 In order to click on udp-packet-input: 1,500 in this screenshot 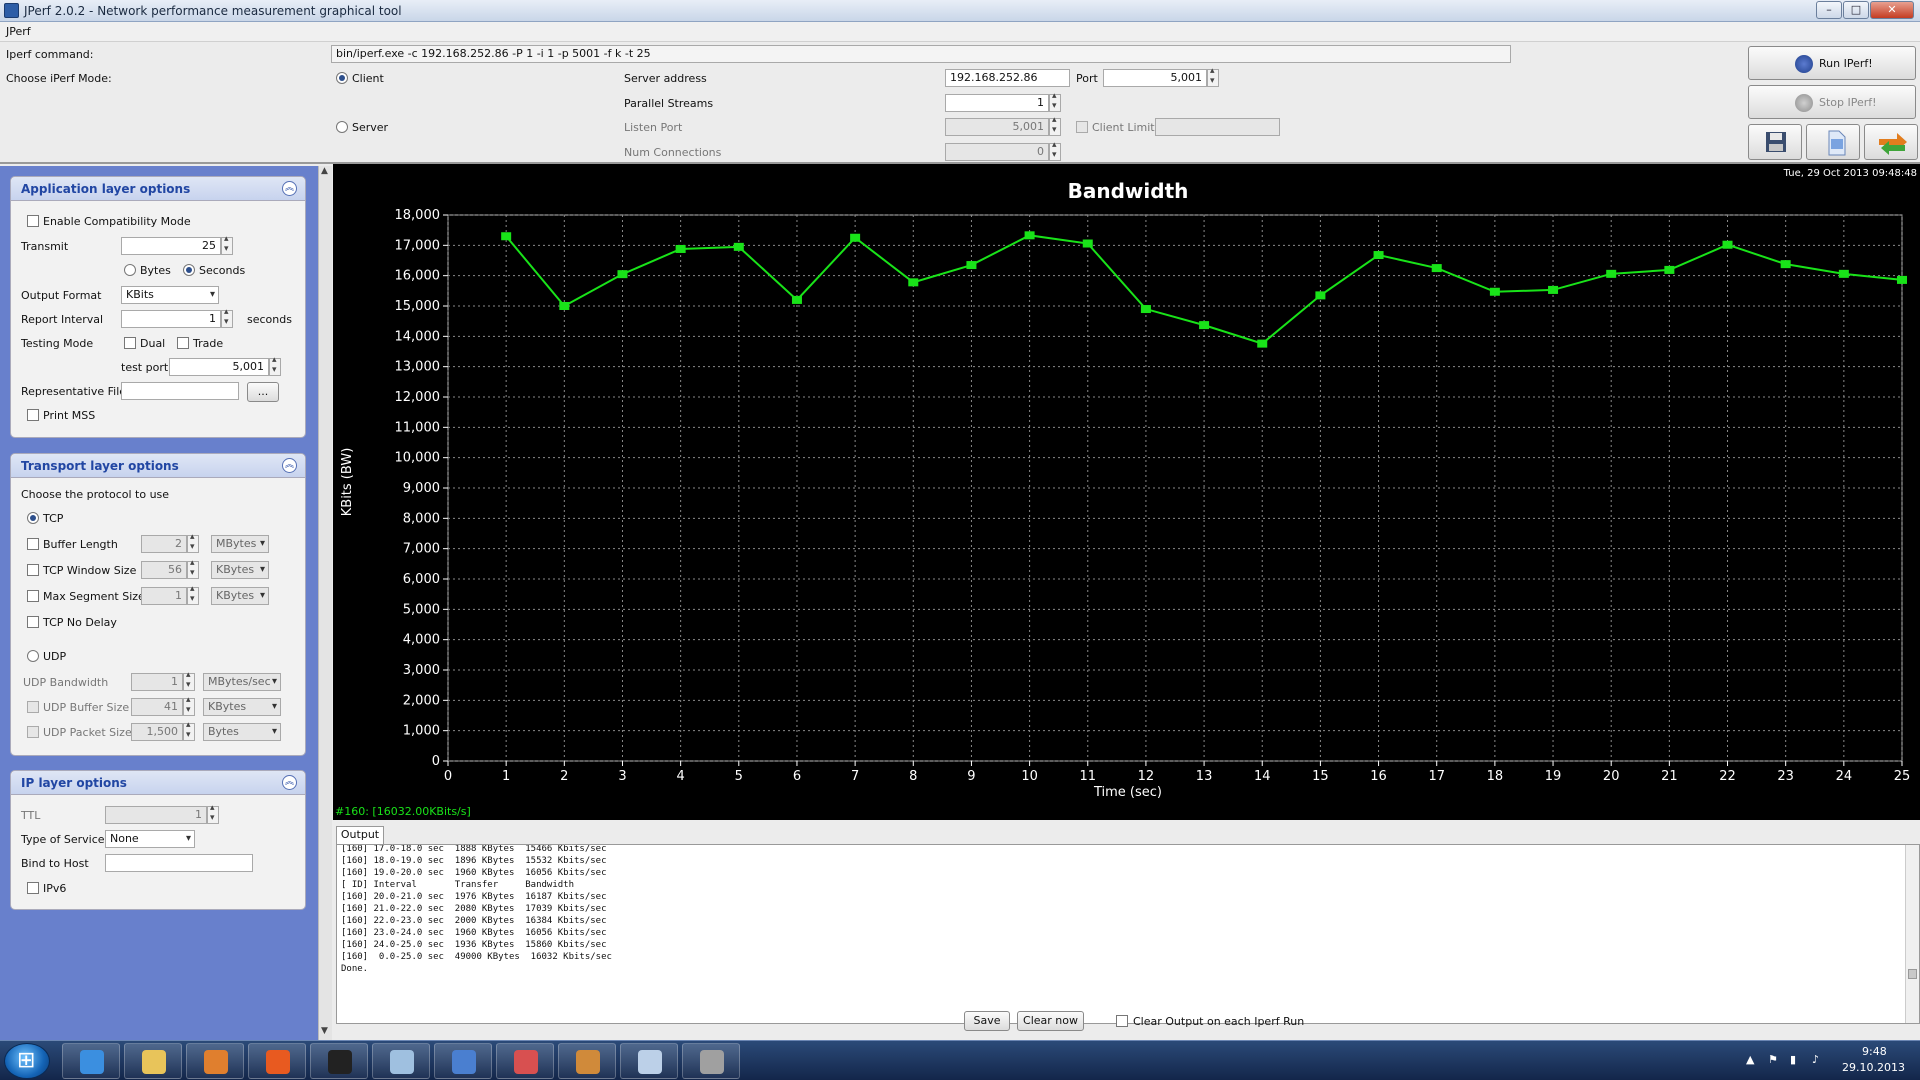, I will do `click(157, 732)`.